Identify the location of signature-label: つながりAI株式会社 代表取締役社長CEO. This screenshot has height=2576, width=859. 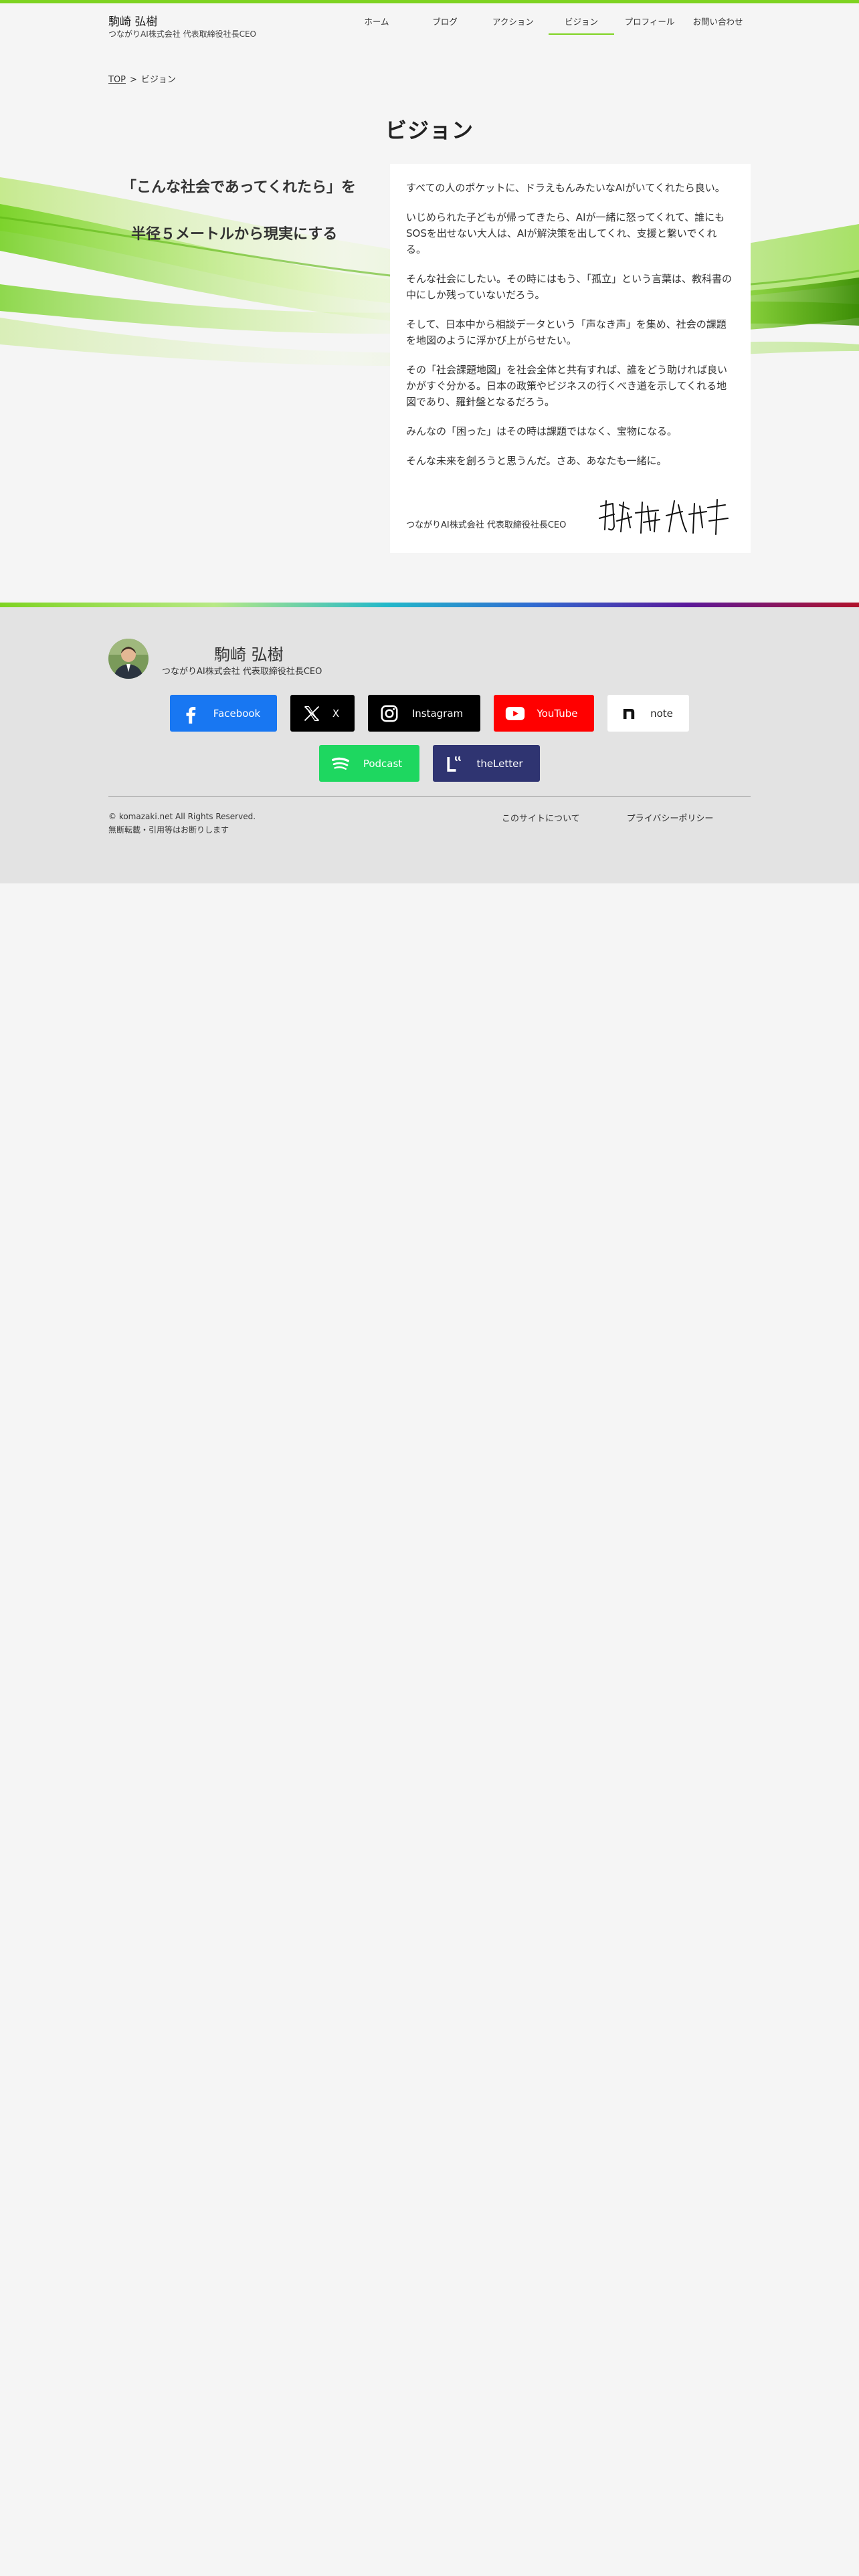
(487, 525).